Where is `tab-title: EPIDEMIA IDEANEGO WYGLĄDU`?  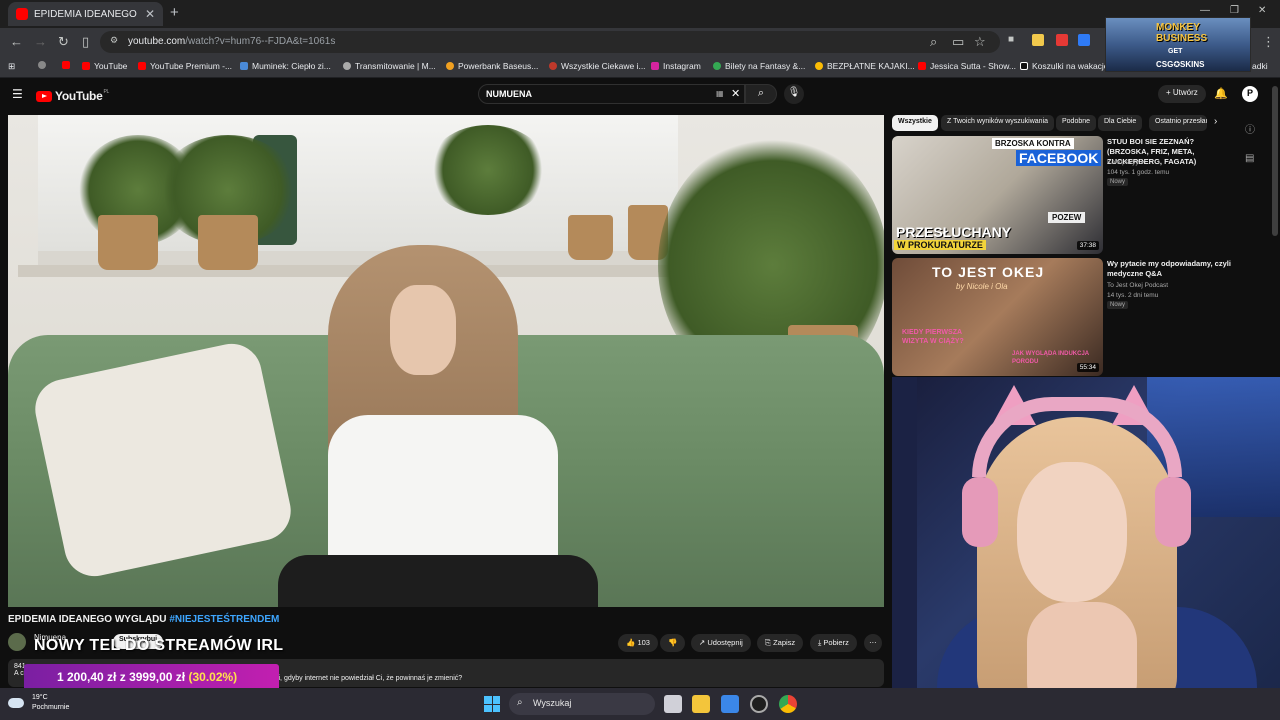 tab-title: EPIDEMIA IDEANEGO WYGLĄDU is located at coordinates (86, 14).